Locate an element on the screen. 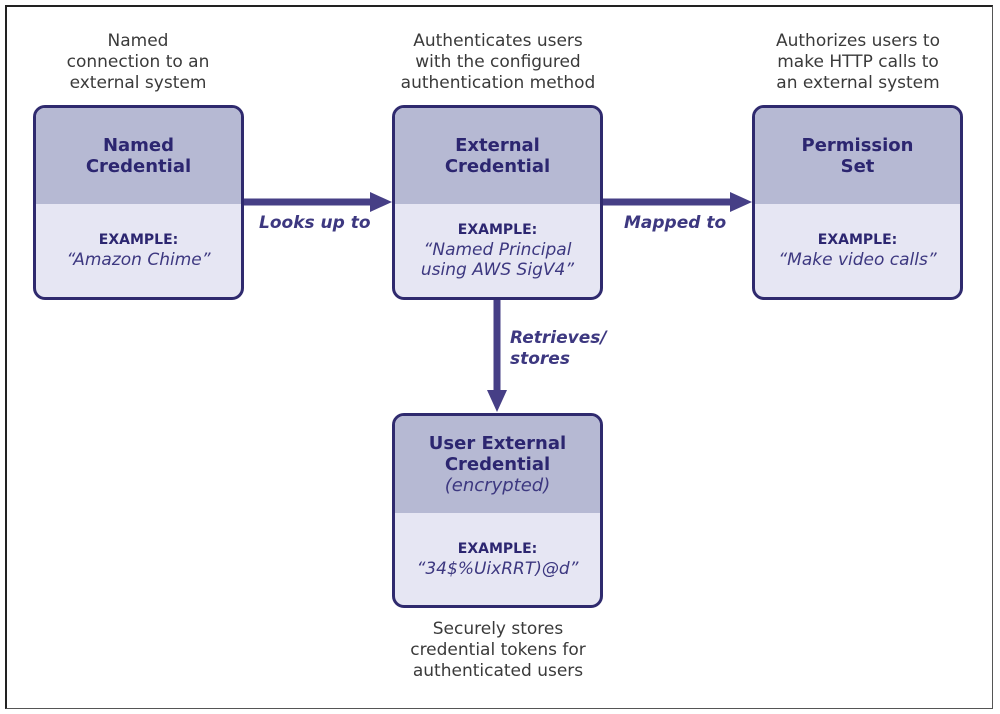  permission-set-example: EXAMPLE: “Make video calls” is located at coordinates (857, 251).